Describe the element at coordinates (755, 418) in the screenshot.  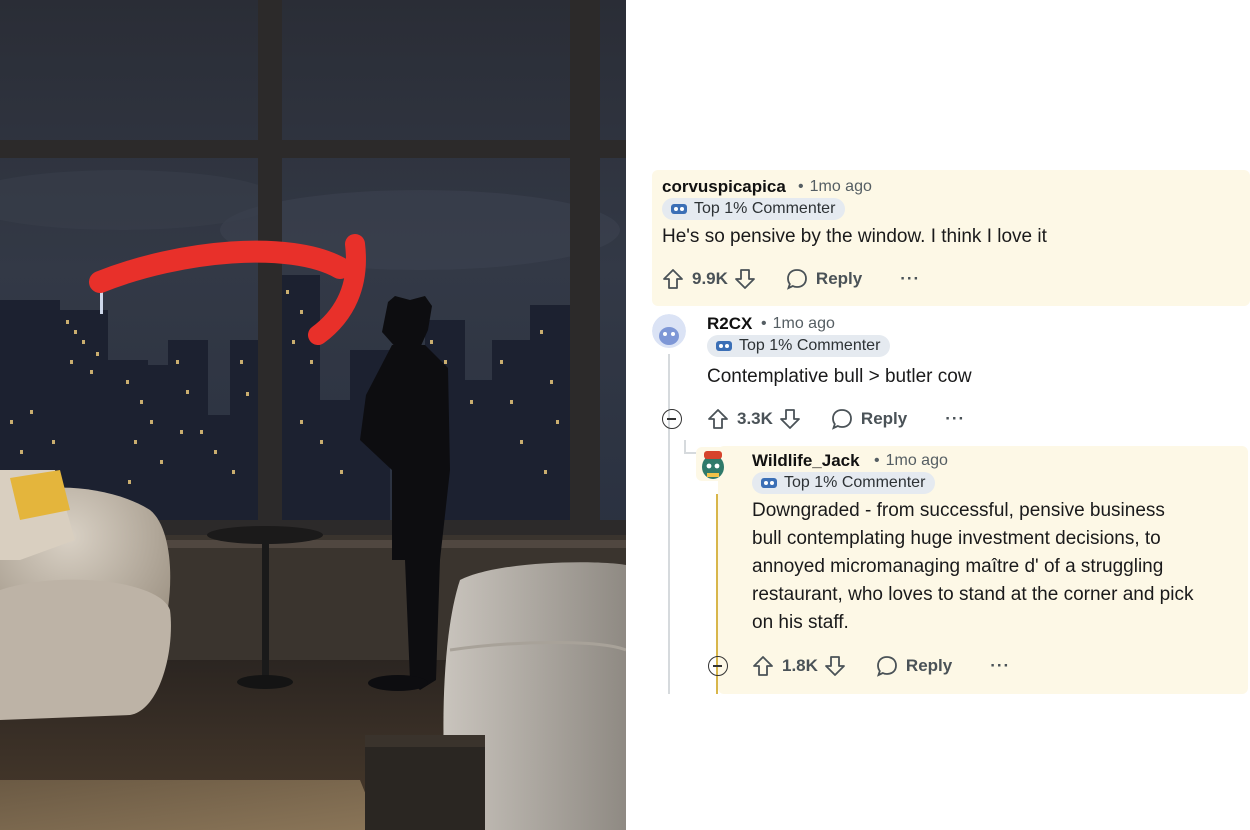
I see `vote-count: 3.3K` at that location.